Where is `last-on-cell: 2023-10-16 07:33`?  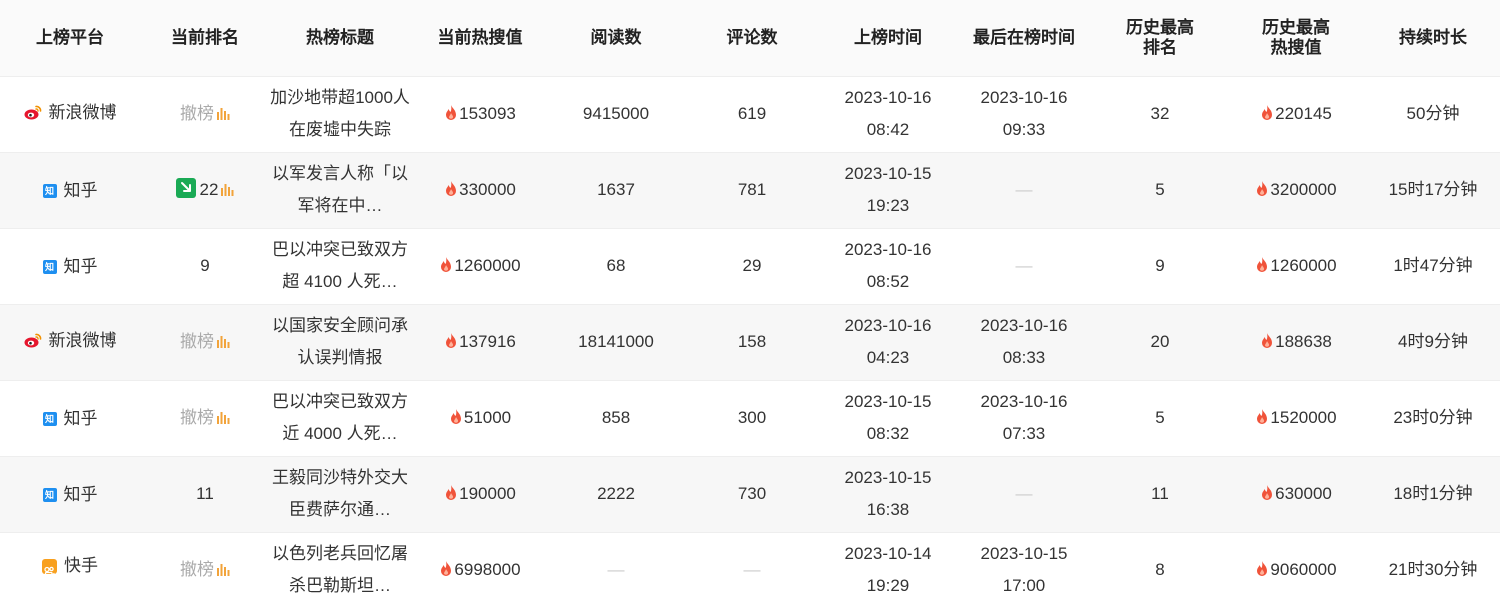
last-on-cell: 2023-10-16 07:33 is located at coordinates (1024, 418).